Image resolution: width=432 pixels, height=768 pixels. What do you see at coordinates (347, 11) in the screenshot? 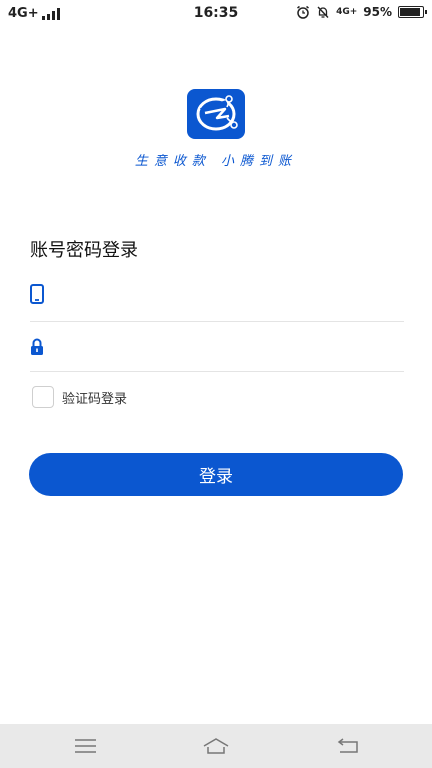
I see `network-secondary-label: 4G+` at bounding box center [347, 11].